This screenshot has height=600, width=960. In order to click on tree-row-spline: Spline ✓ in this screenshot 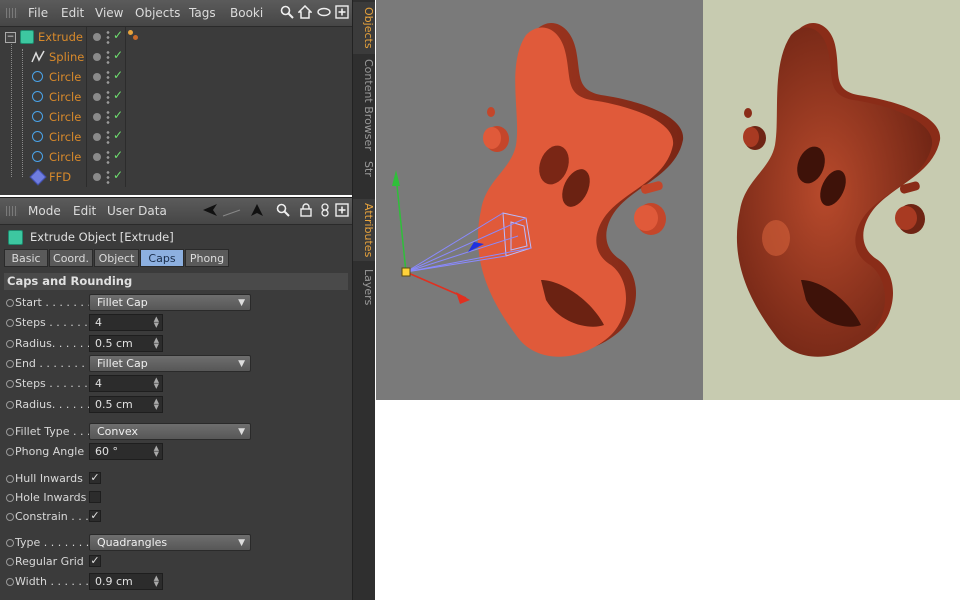, I will do `click(176, 57)`.